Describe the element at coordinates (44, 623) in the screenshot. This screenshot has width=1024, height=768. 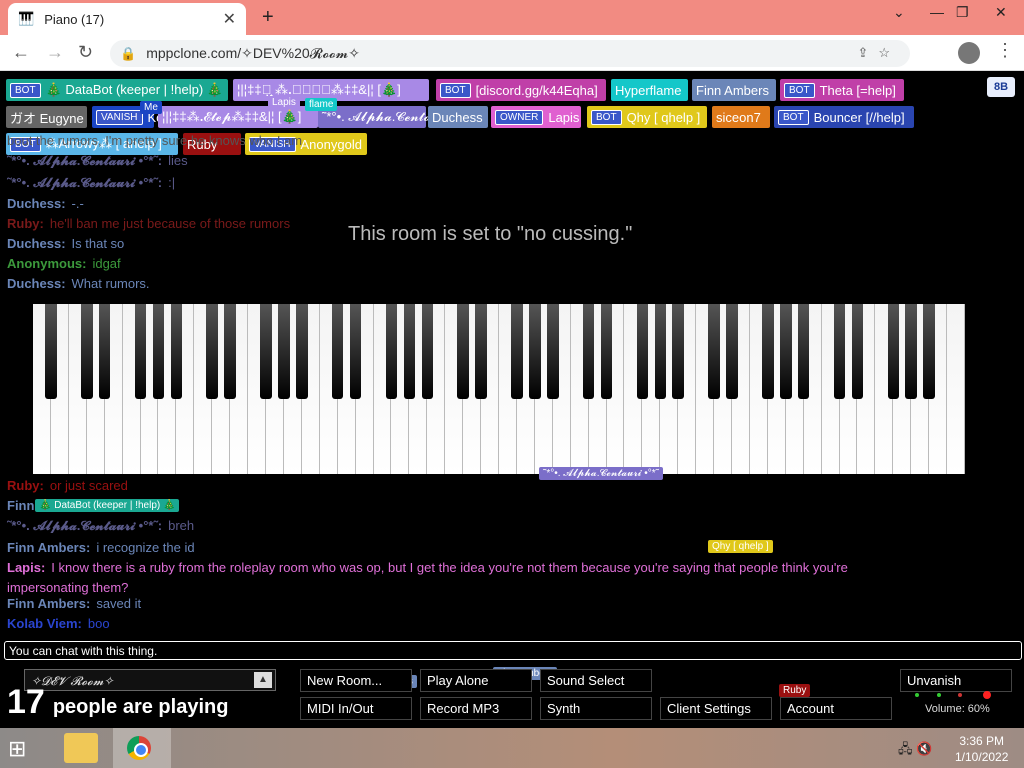
I see `chat-author: Kolab Viem:` at that location.